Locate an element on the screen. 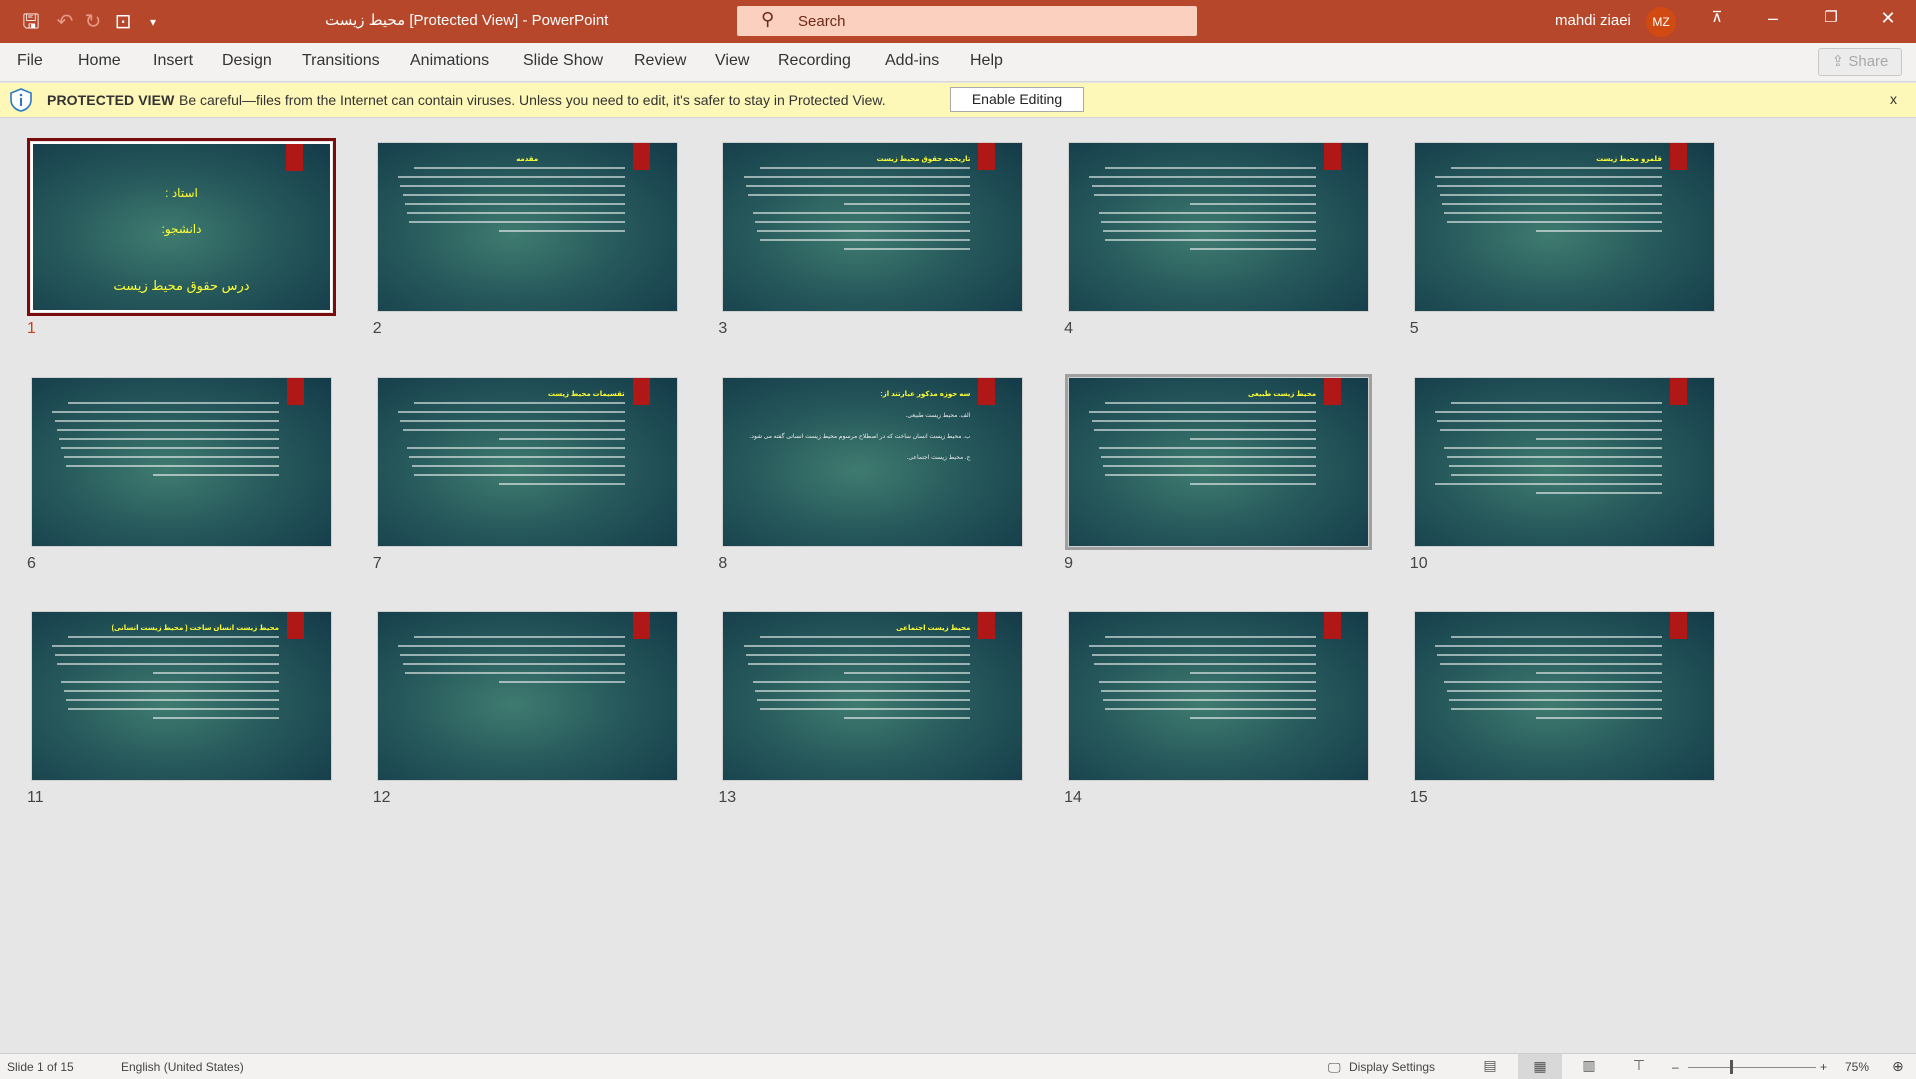 This screenshot has height=1079, width=1916. user-name: mahdi ziaei is located at coordinates (1593, 20).